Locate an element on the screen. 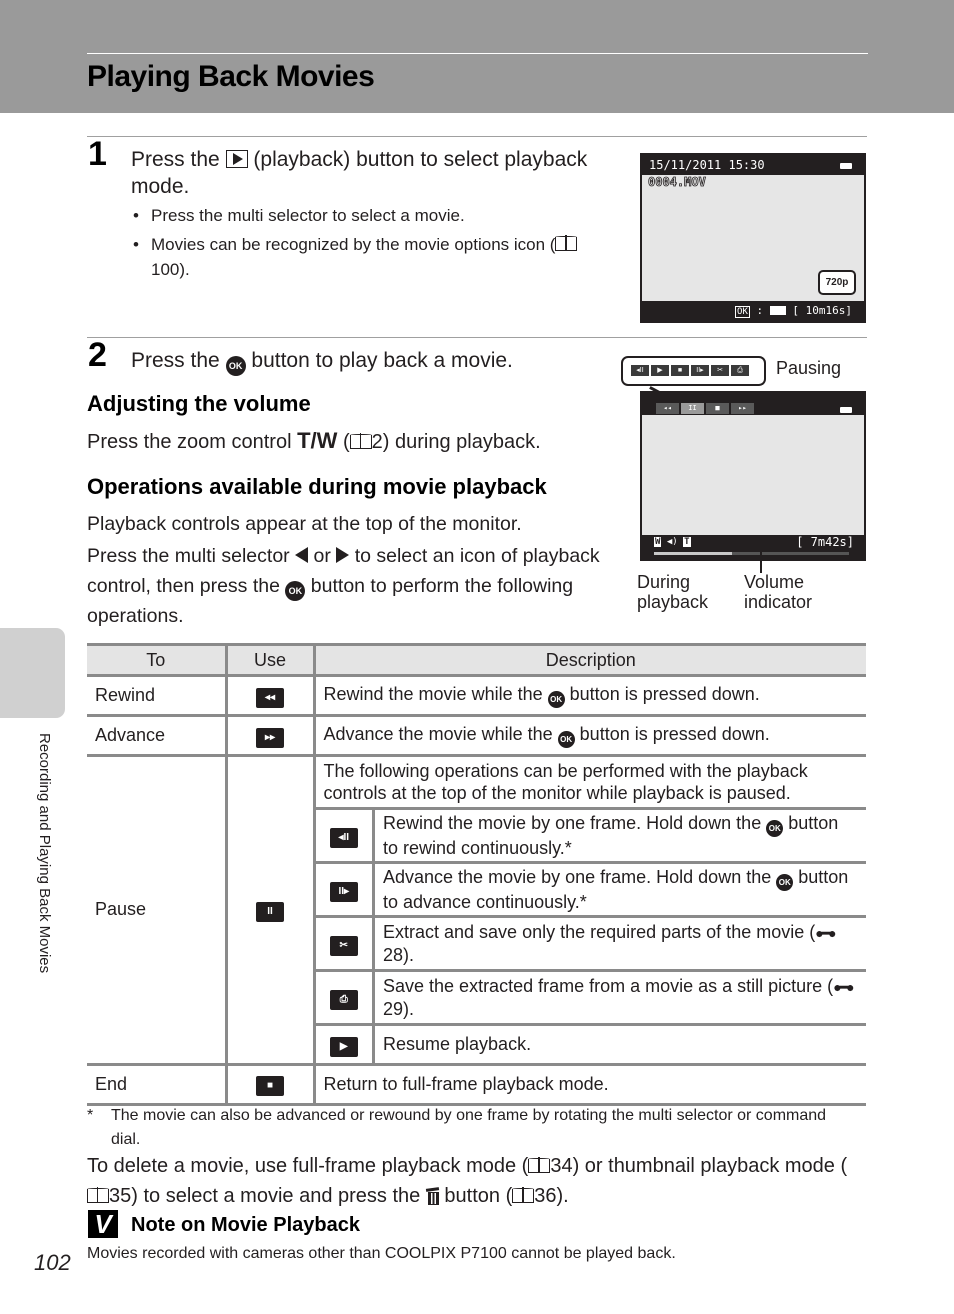  fast-forward-icon: ▸▸ is located at coordinates (742, 408).